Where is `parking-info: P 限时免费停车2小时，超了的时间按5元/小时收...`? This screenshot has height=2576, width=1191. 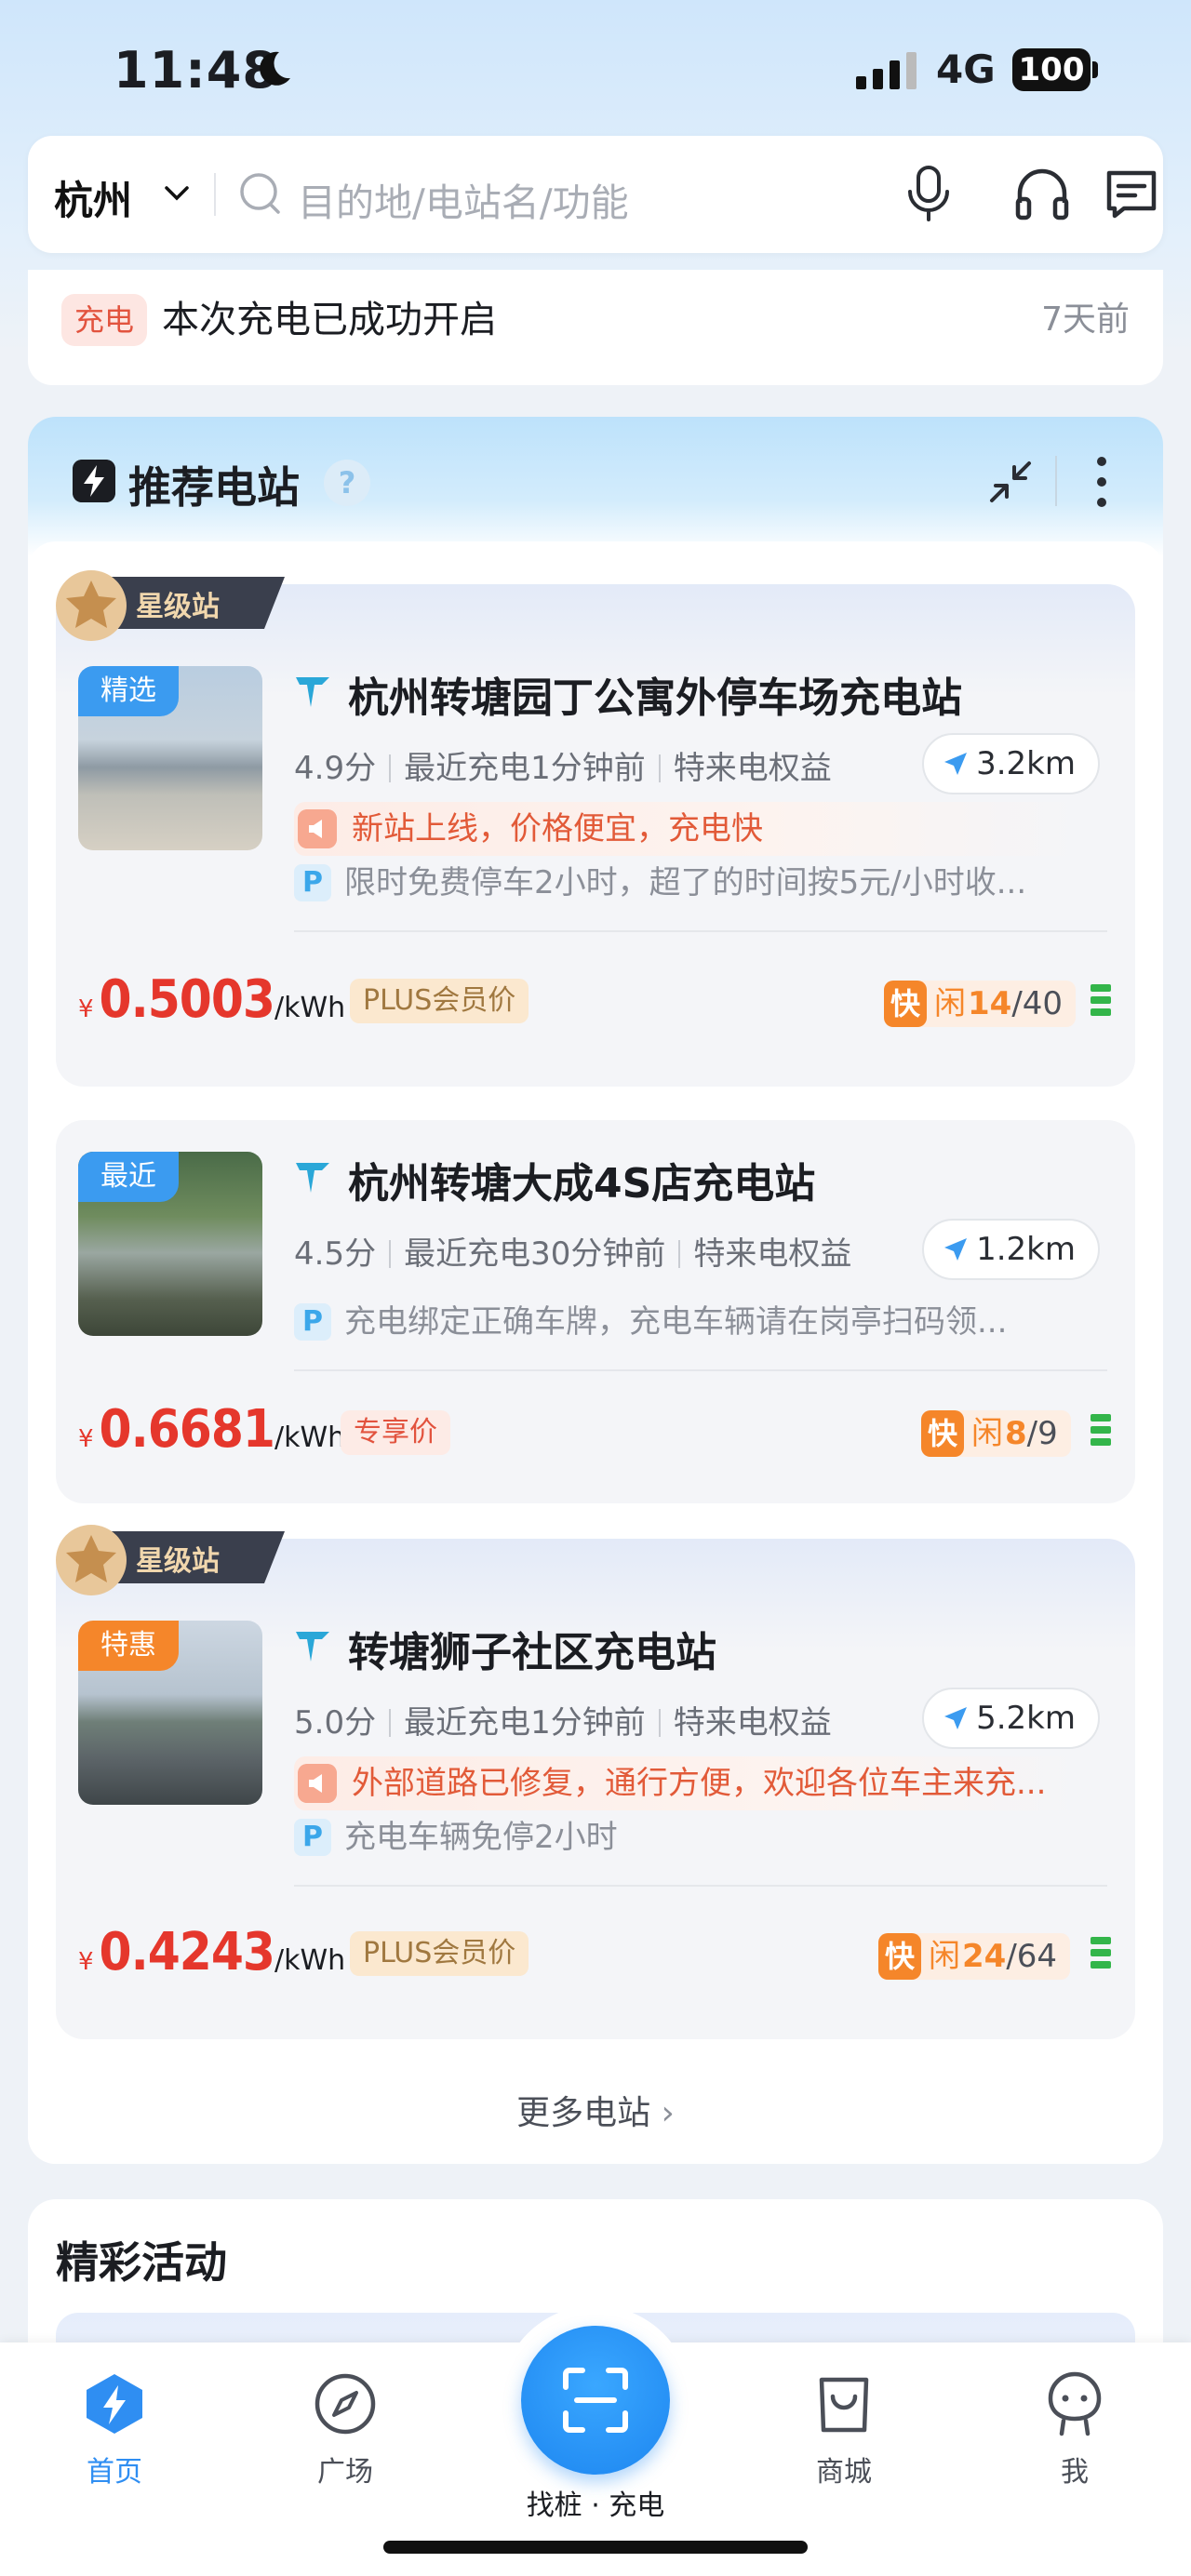
parking-info: P 限时免费停车2小时，超了的时间按5元/小时收... is located at coordinates (660, 883).